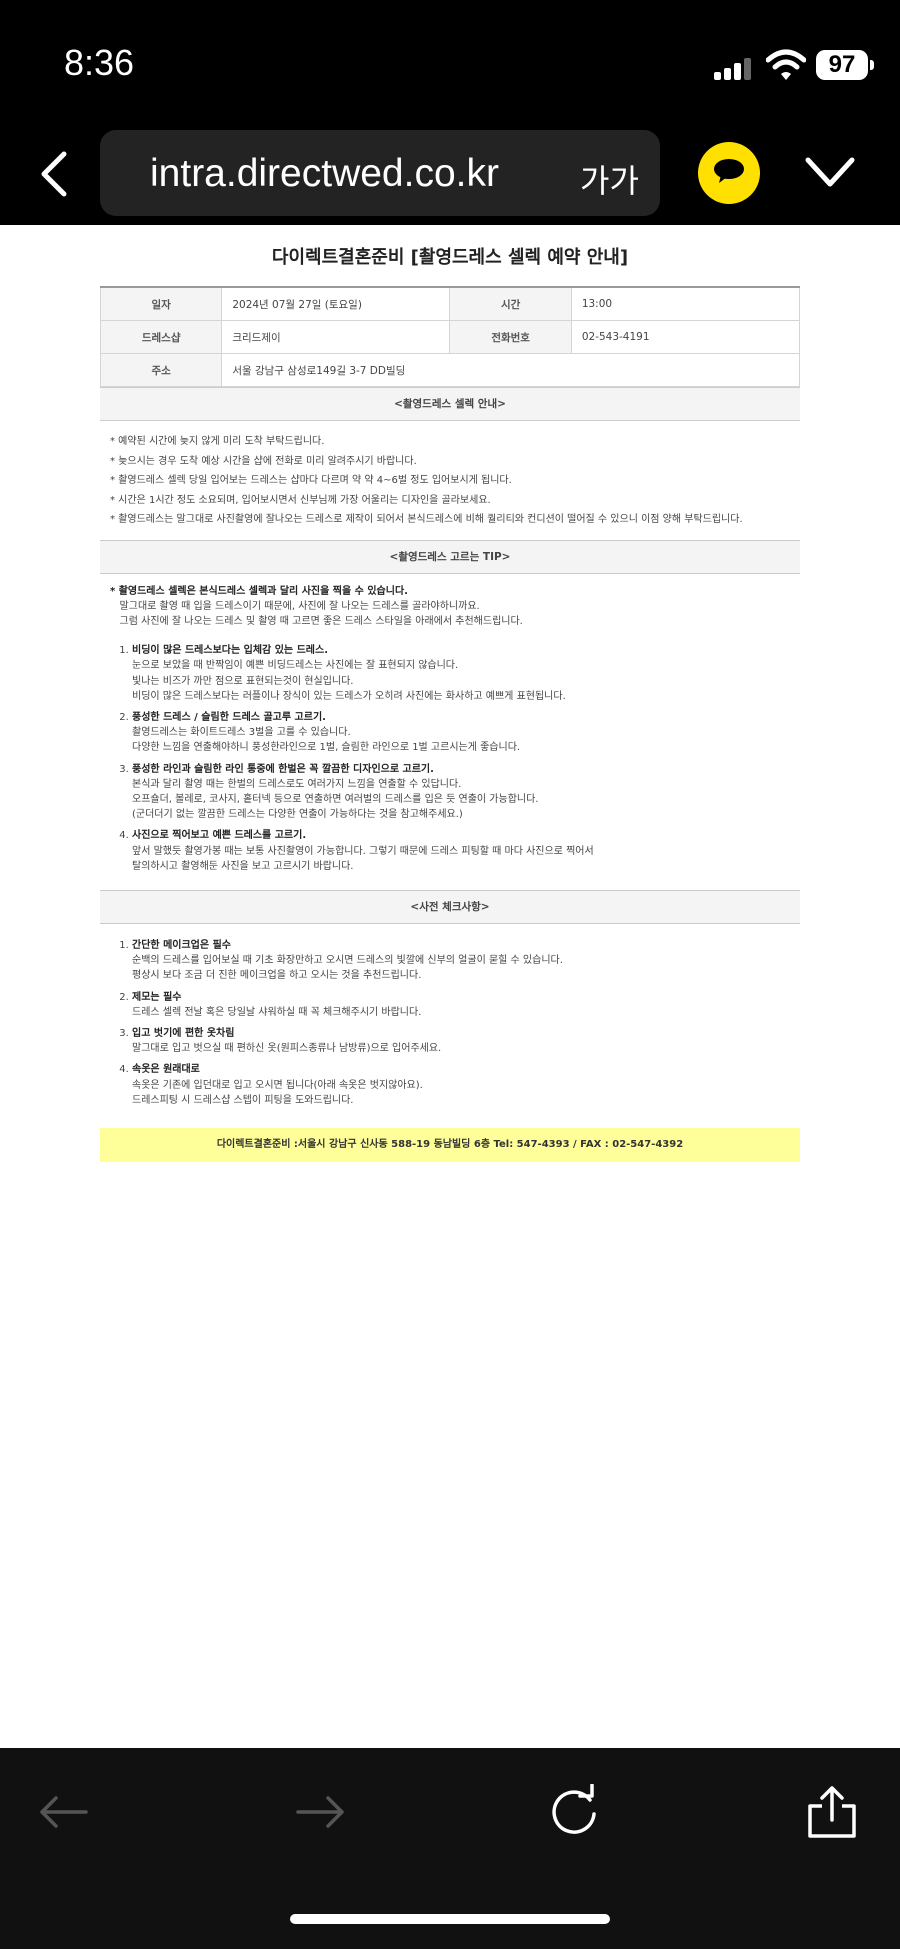 Image resolution: width=900 pixels, height=1949 pixels. I want to click on talk-icon, so click(729, 171).